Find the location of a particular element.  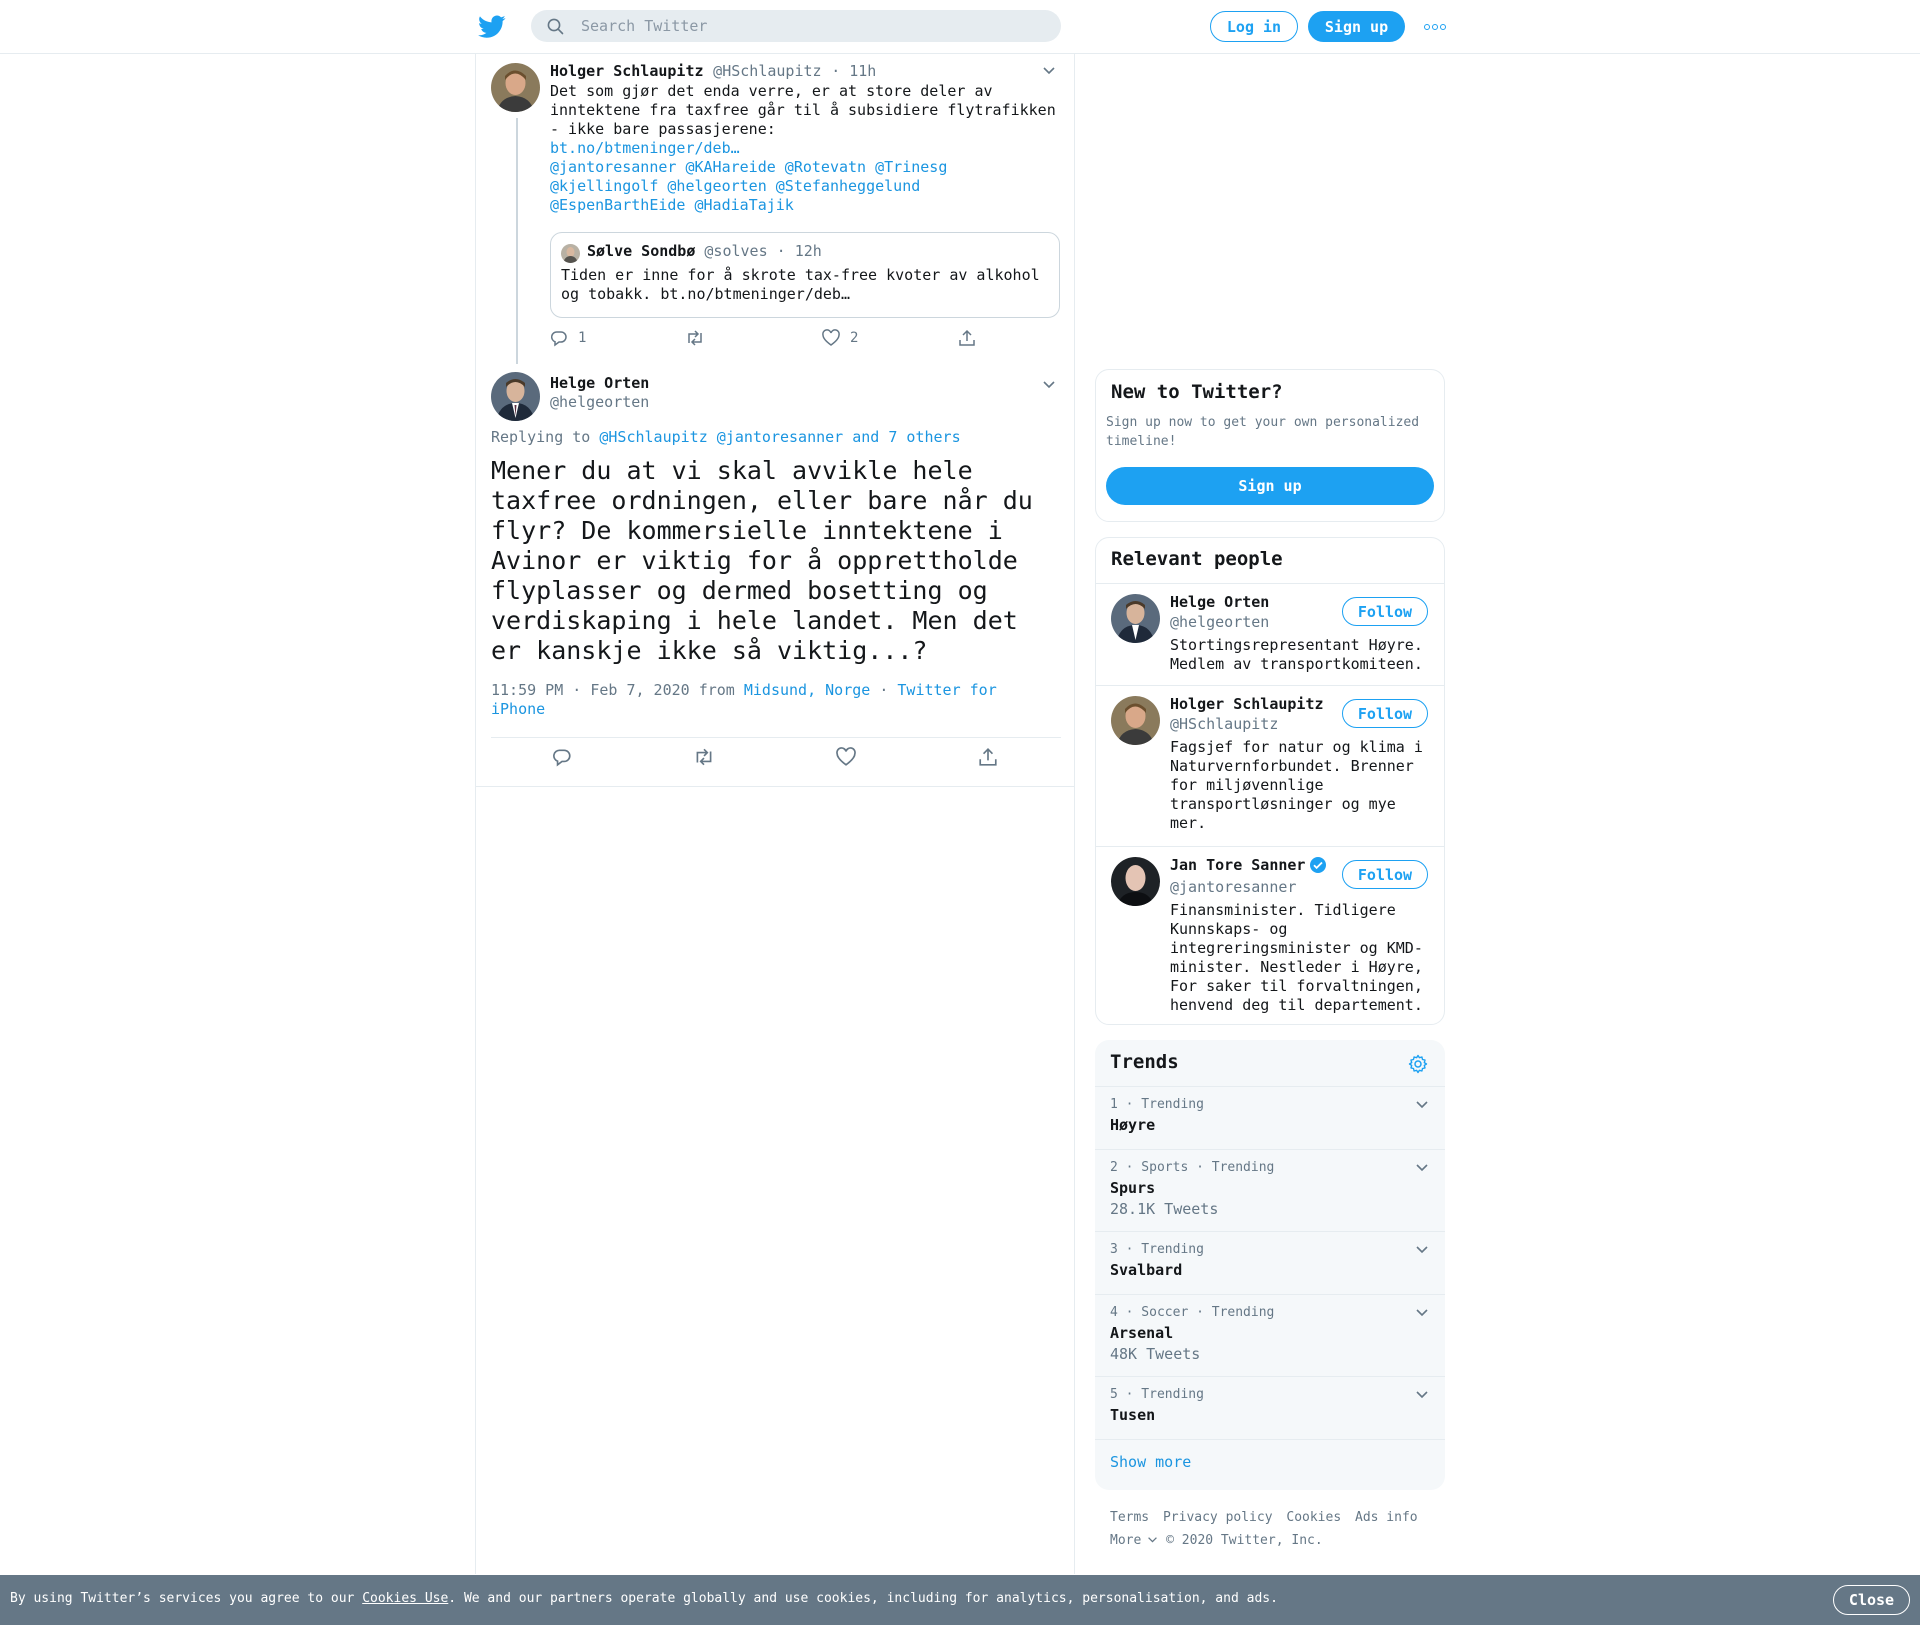

reply-button is located at coordinates (562, 757).